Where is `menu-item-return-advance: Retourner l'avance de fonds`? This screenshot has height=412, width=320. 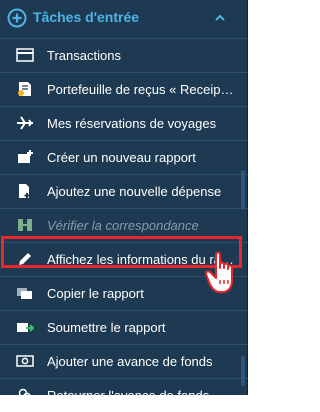 menu-item-return-advance: Retourner l'avance de fonds is located at coordinates (124, 395).